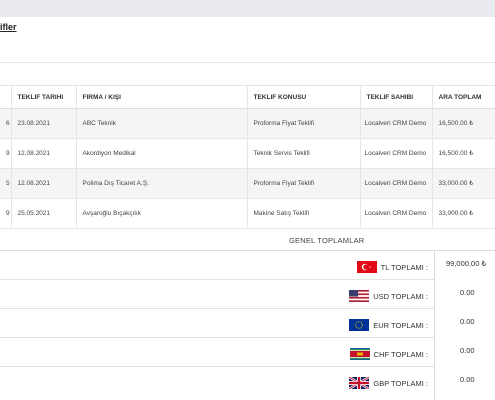  What do you see at coordinates (161, 153) in the screenshot?
I see `company-cell: Akordiyon Medikal` at bounding box center [161, 153].